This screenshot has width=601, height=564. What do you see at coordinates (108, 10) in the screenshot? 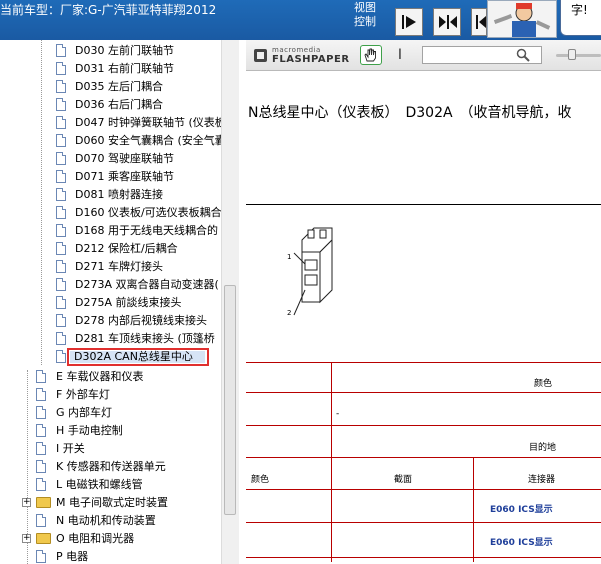
I see `vehicle-title: 当前车型：厂家:G-广汽菲亚特菲翔2012` at bounding box center [108, 10].